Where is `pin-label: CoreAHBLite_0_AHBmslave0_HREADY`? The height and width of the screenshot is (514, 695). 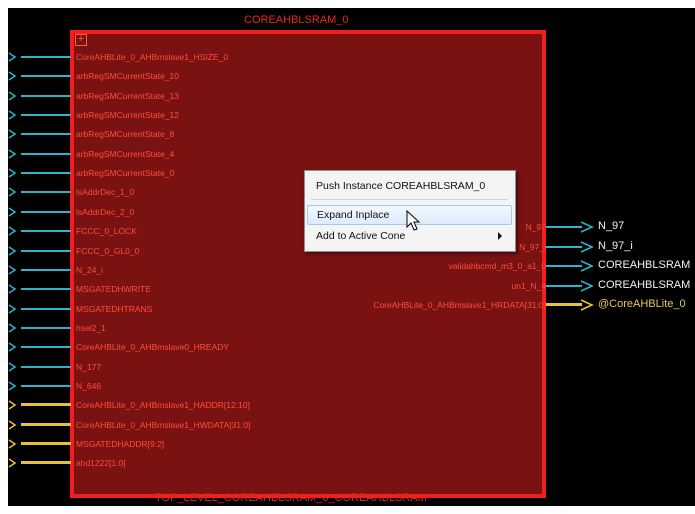 pin-label: CoreAHBLite_0_AHBmslave0_HREADY is located at coordinates (153, 347).